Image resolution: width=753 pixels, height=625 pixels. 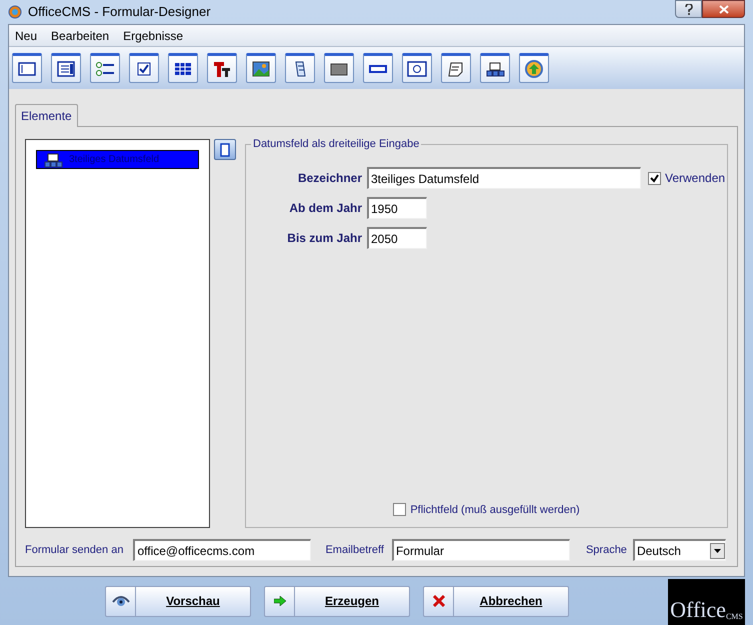 I want to click on action-button: Vorschau, so click(x=178, y=601).